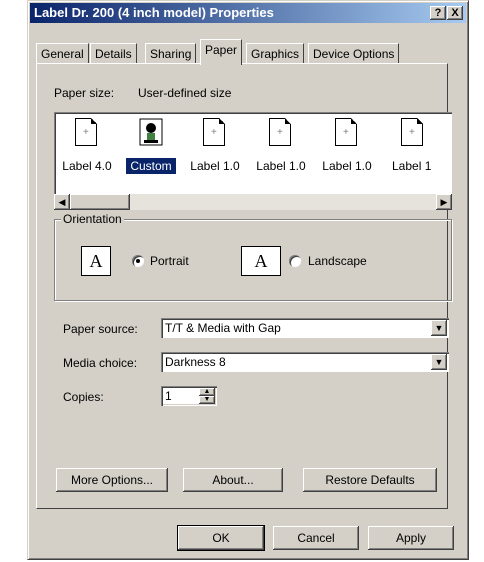 This screenshot has height=562, width=484. I want to click on paper-list-scrollbar: ◀ ▶, so click(253, 202).